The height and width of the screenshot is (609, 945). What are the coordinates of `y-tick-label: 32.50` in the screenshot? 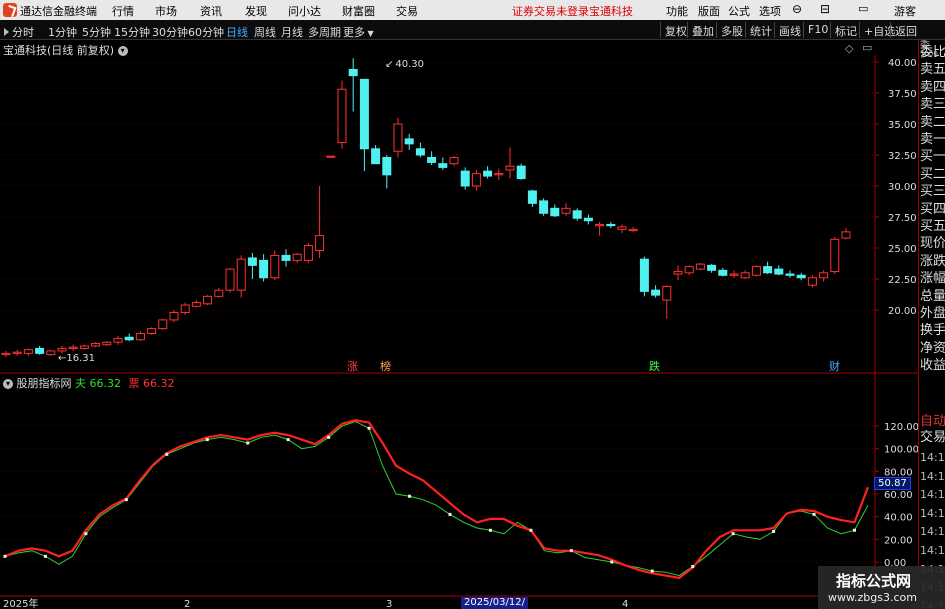 It's located at (902, 156).